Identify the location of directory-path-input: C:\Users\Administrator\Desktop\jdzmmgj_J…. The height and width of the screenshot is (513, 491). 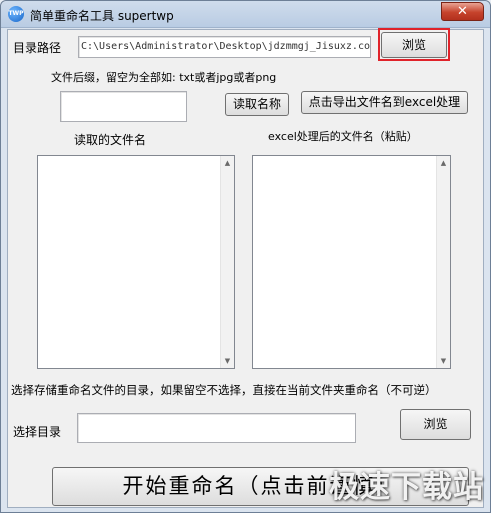
(224, 47).